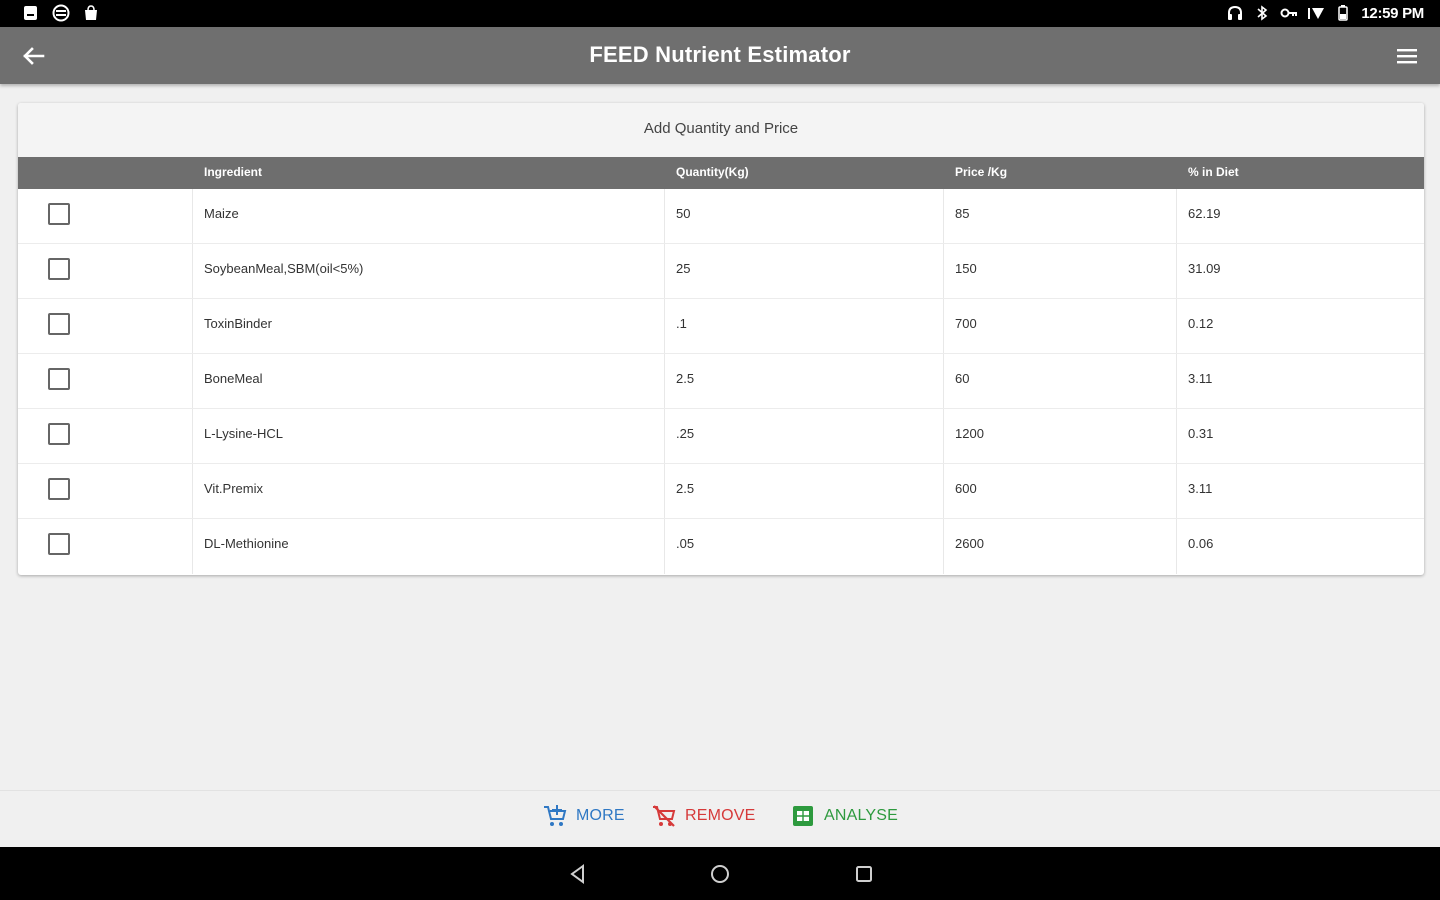 This screenshot has width=1440, height=900. Describe the element at coordinates (712, 172) in the screenshot. I see `header-quantity: Quantity(Kg)` at that location.